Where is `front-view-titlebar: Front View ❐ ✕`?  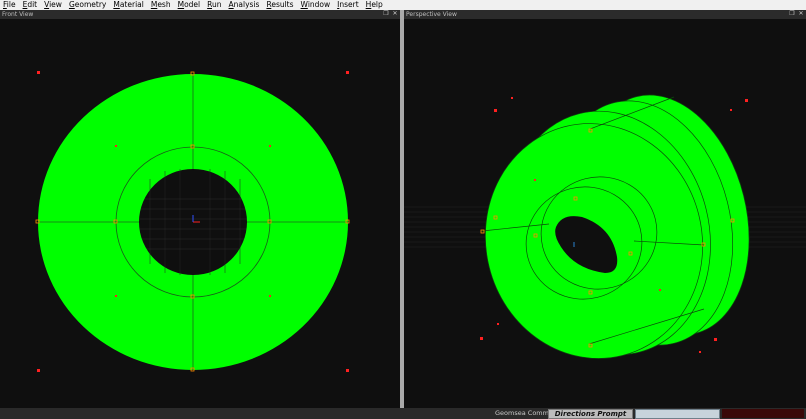 front-view-titlebar: Front View ❐ ✕ is located at coordinates (200, 14).